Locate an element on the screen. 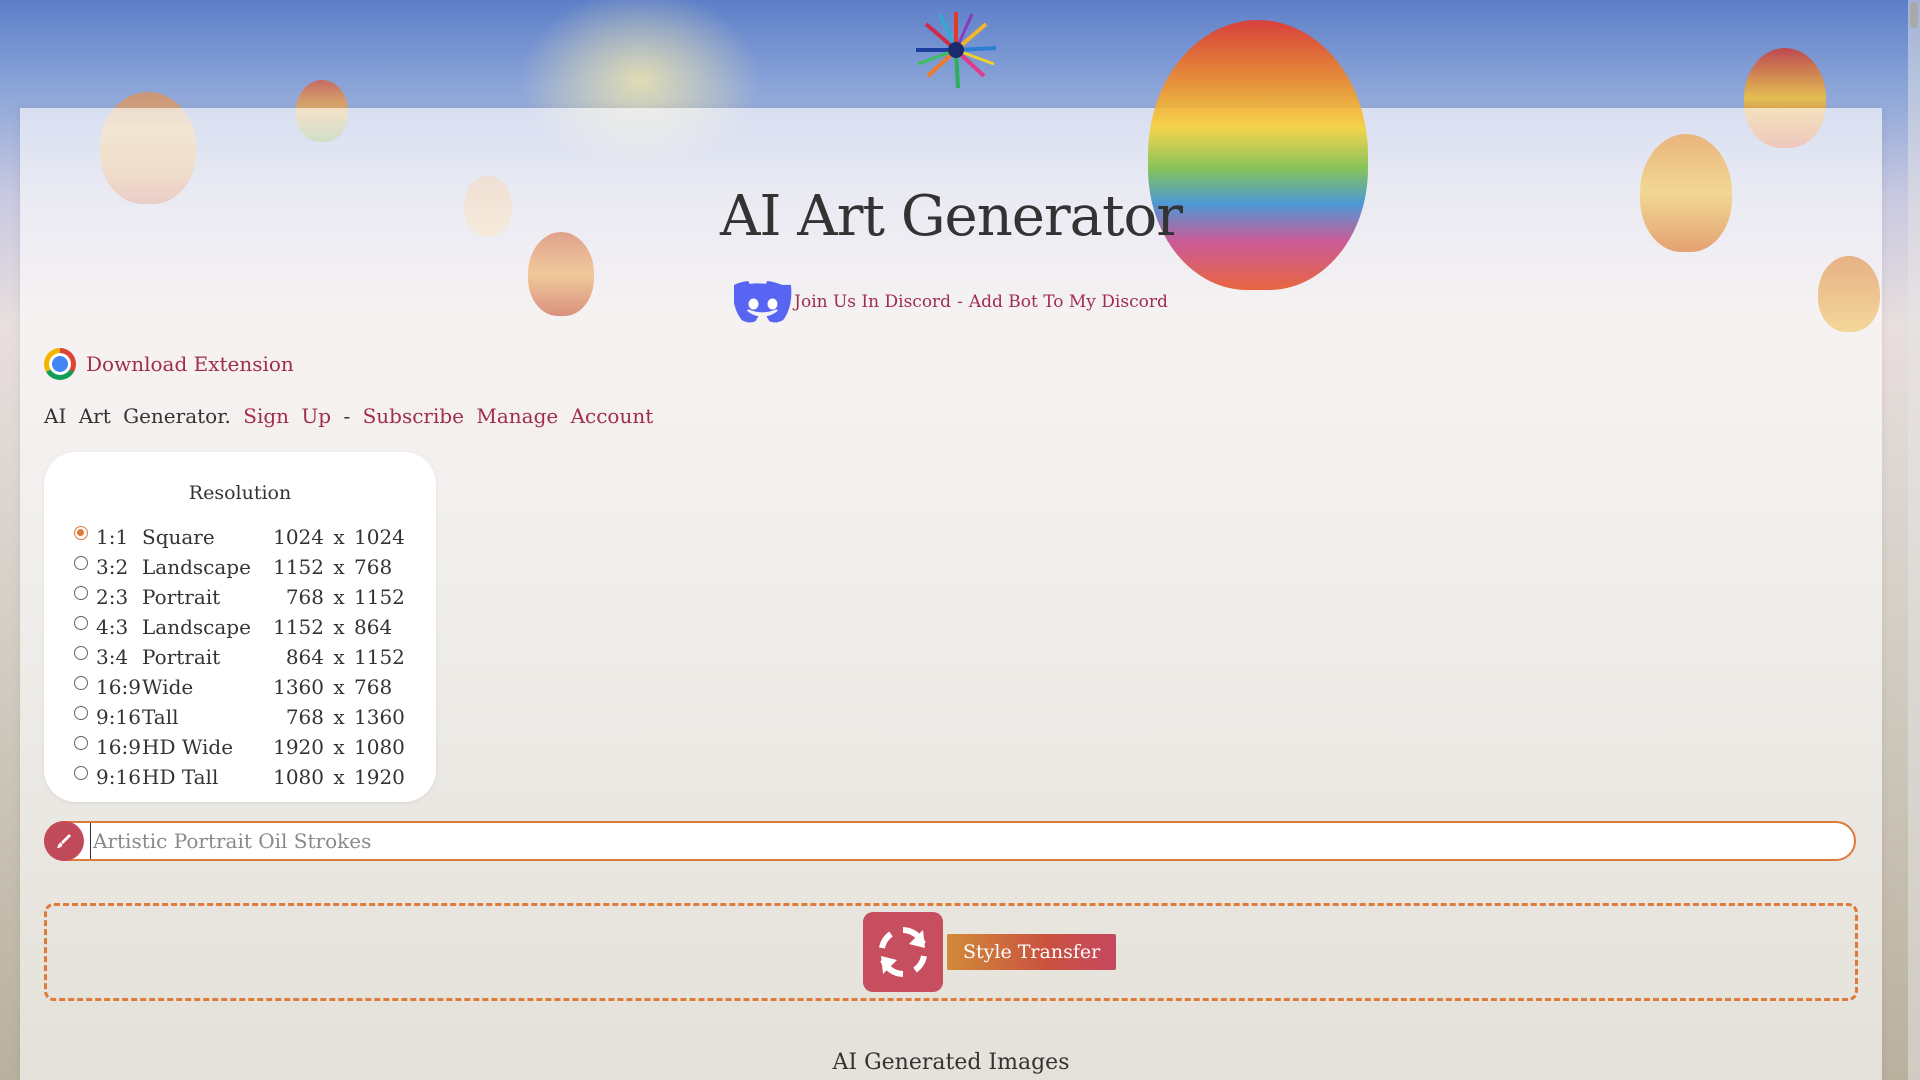  option-ratio: 3:4 is located at coordinates (112, 657).